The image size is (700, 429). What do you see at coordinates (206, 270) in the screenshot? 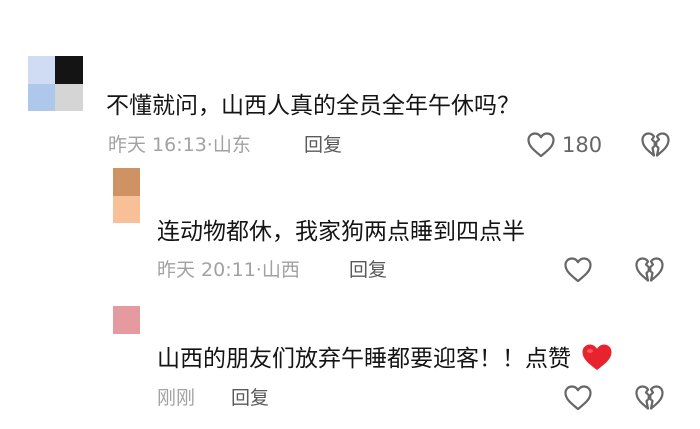
I see `comment-time: 昨天 20:11` at bounding box center [206, 270].